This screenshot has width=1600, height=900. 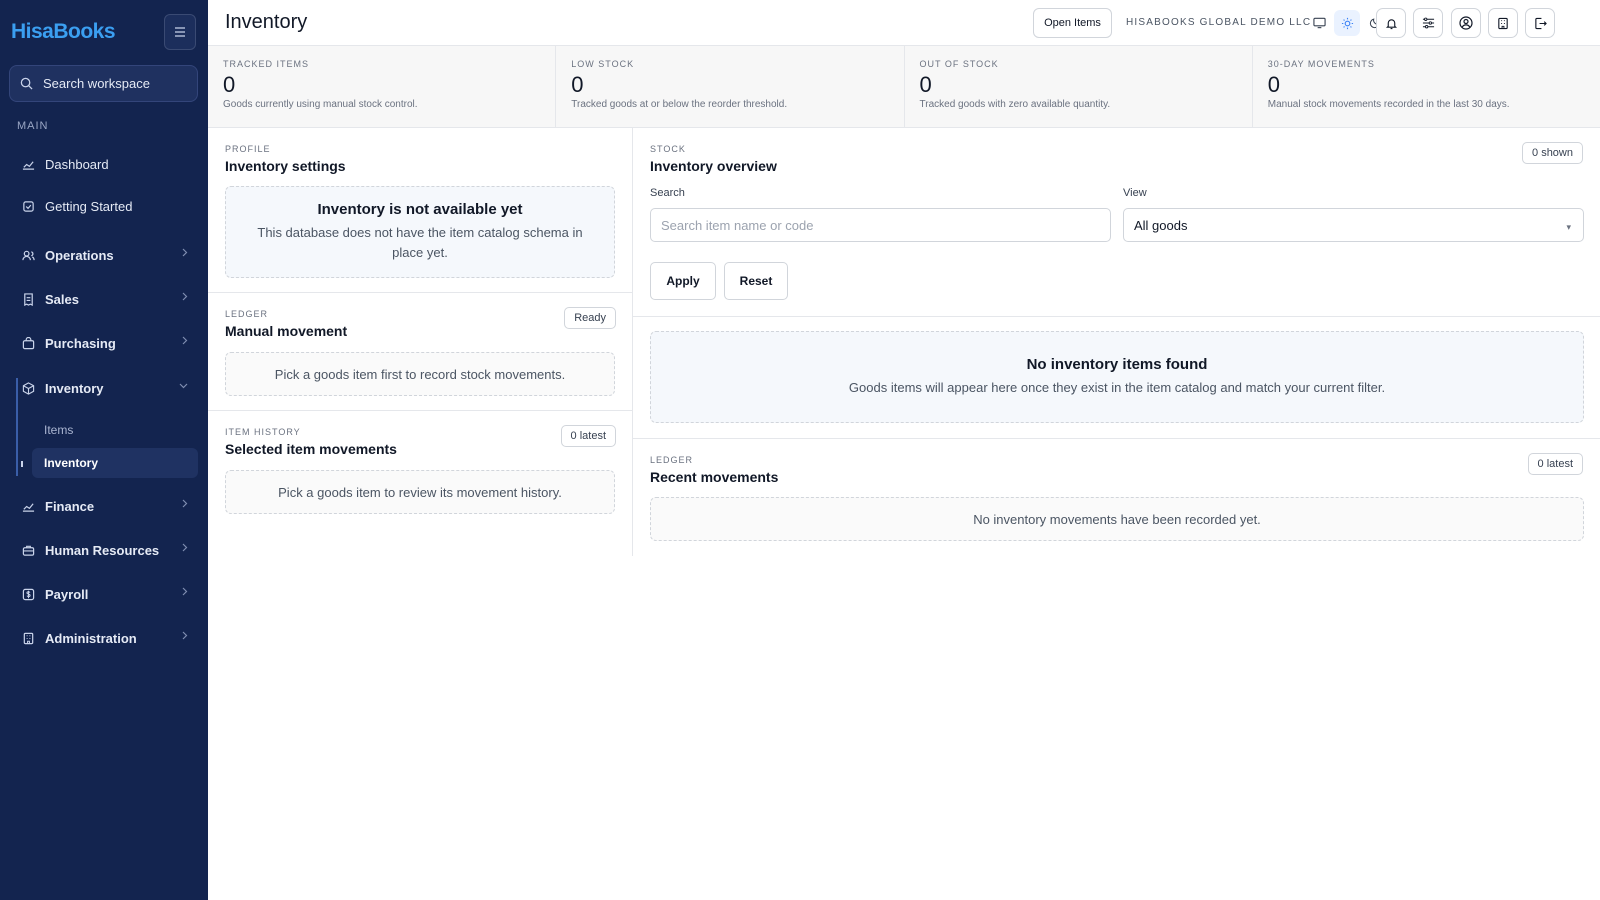 I want to click on sidebar-toggle-button, so click(x=180, y=32).